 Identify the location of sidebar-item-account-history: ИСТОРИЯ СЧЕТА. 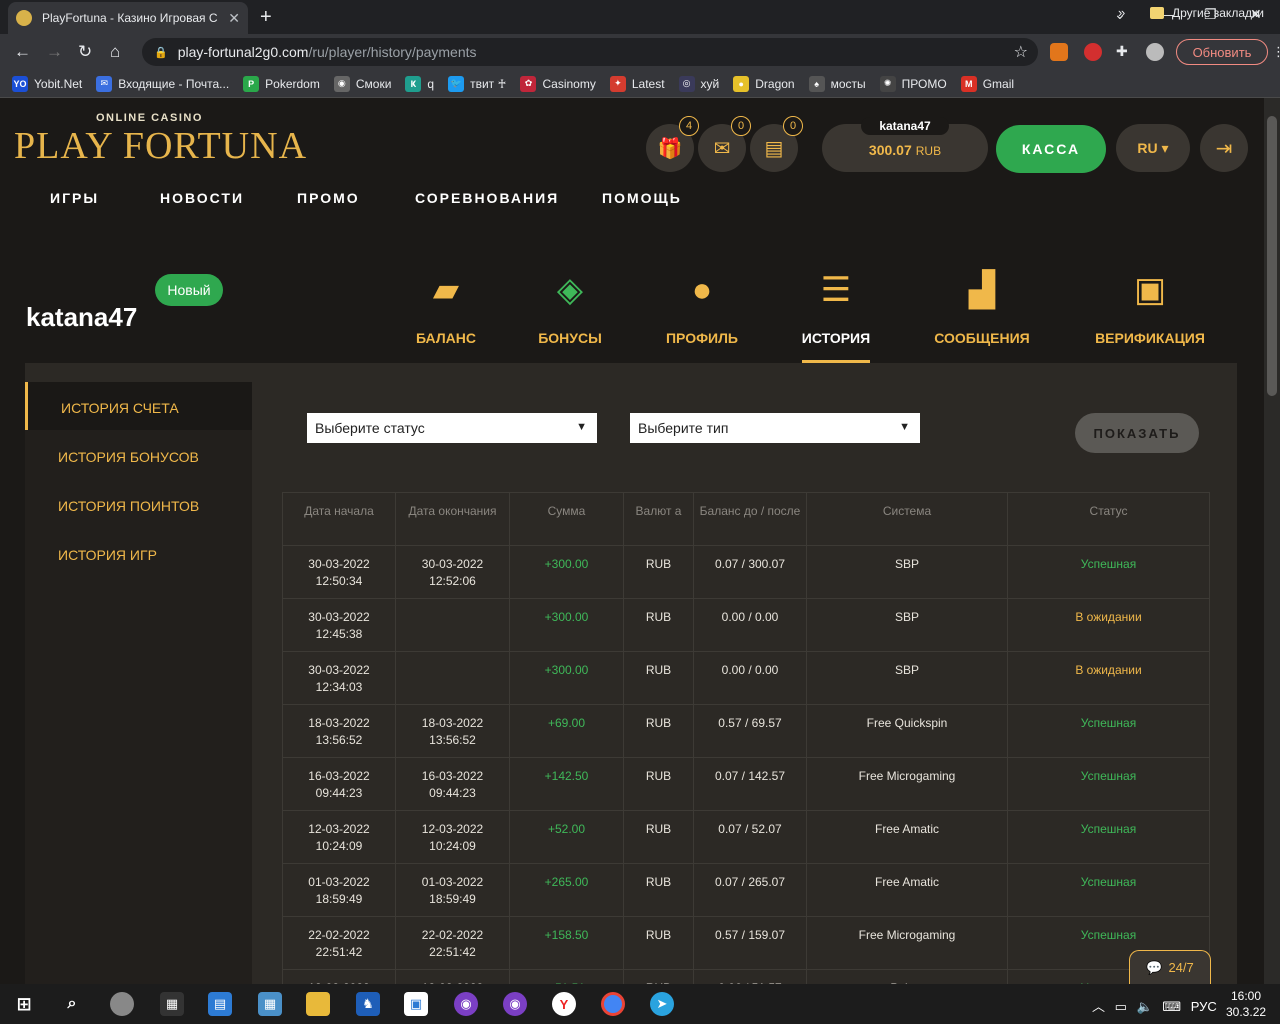
(120, 408).